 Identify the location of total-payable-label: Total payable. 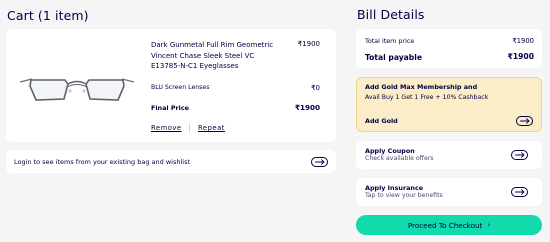
(393, 57).